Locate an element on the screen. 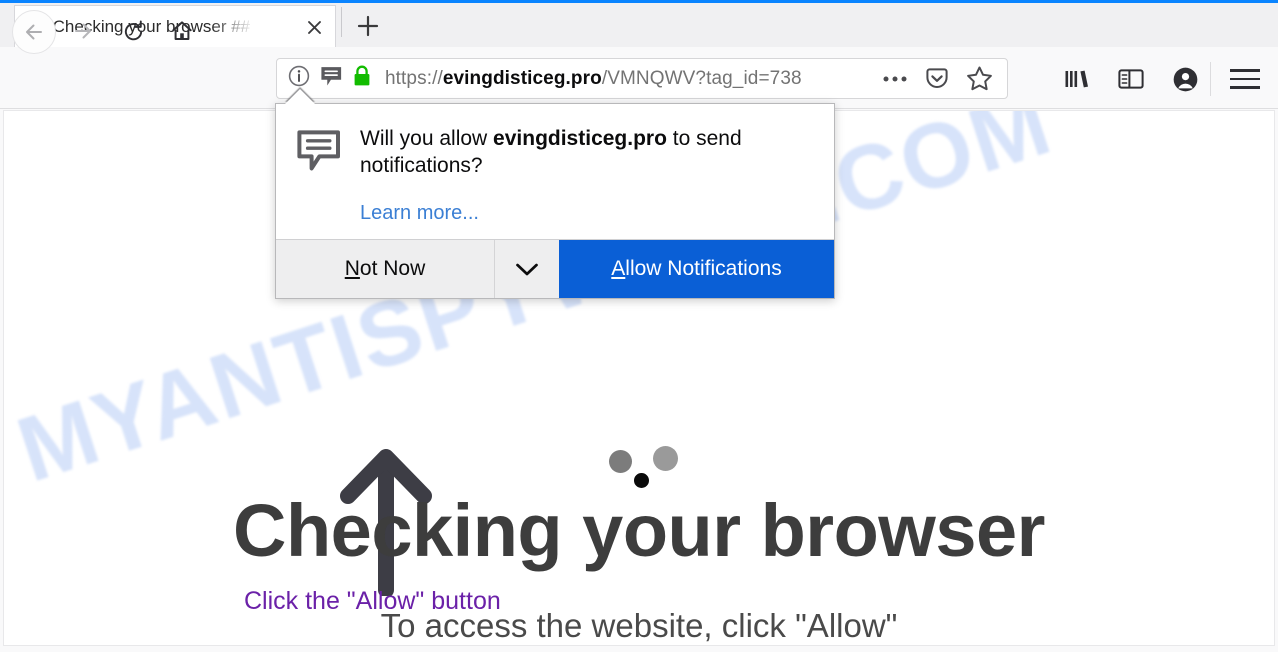 This screenshot has width=1278, height=652. reload-icon is located at coordinates (133, 31).